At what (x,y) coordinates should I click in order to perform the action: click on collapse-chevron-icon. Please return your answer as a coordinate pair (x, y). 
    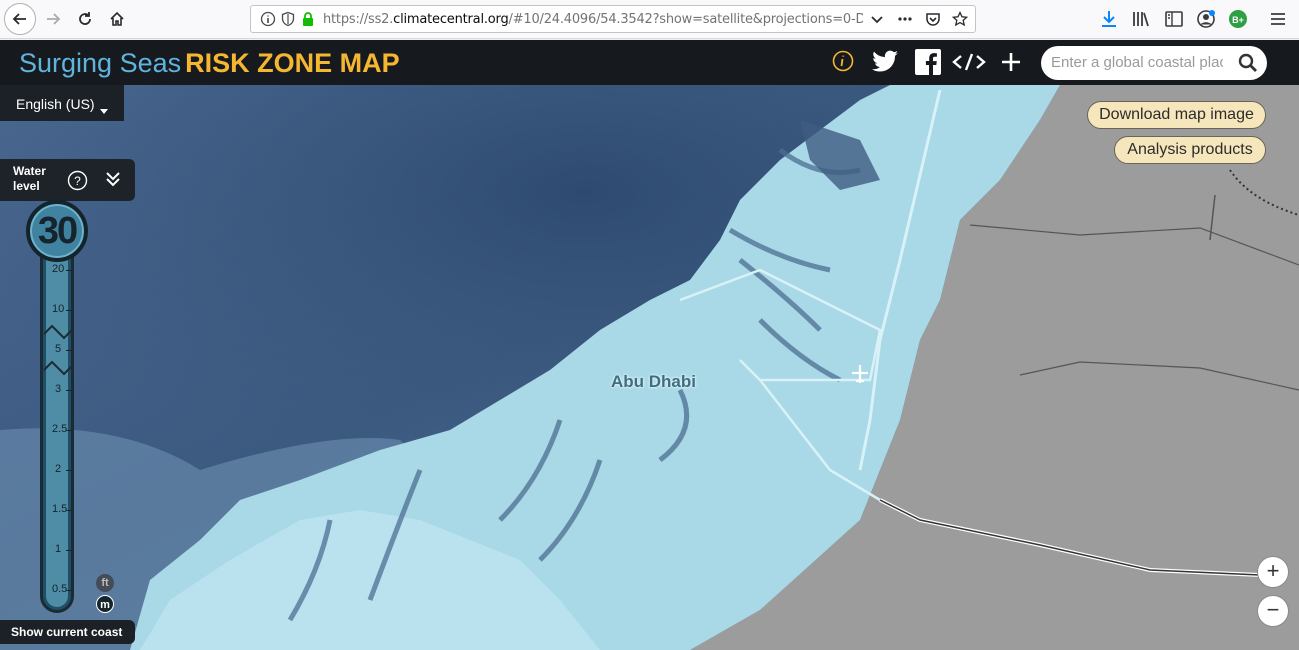
    Looking at the image, I should click on (113, 181).